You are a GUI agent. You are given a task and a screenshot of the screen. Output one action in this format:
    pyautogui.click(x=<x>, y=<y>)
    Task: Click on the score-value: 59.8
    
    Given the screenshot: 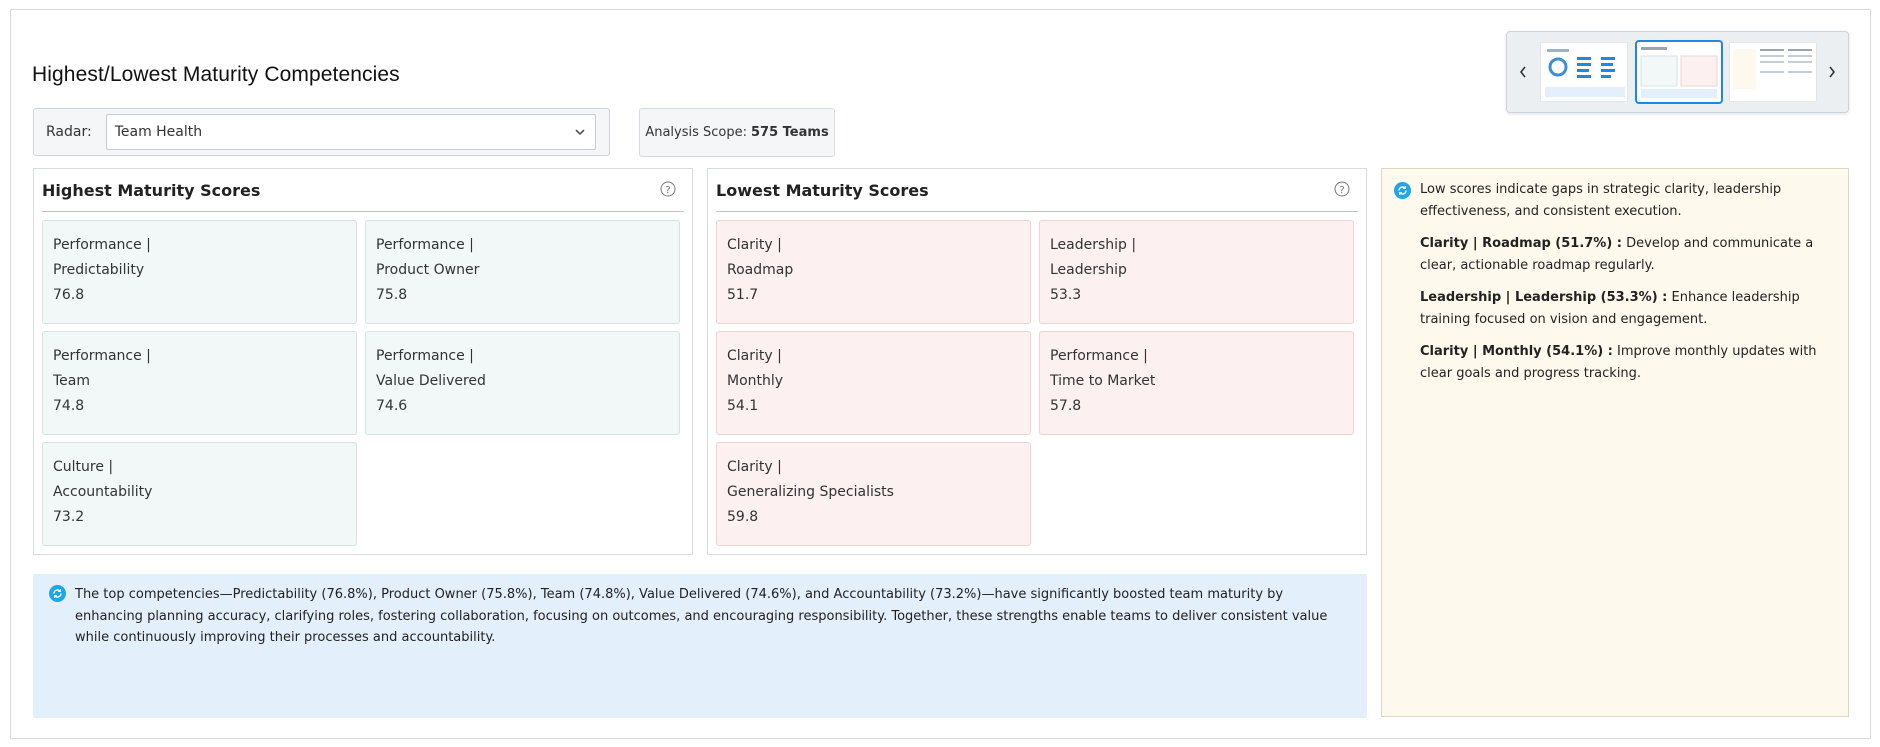 What is the action you would take?
    pyautogui.click(x=743, y=517)
    